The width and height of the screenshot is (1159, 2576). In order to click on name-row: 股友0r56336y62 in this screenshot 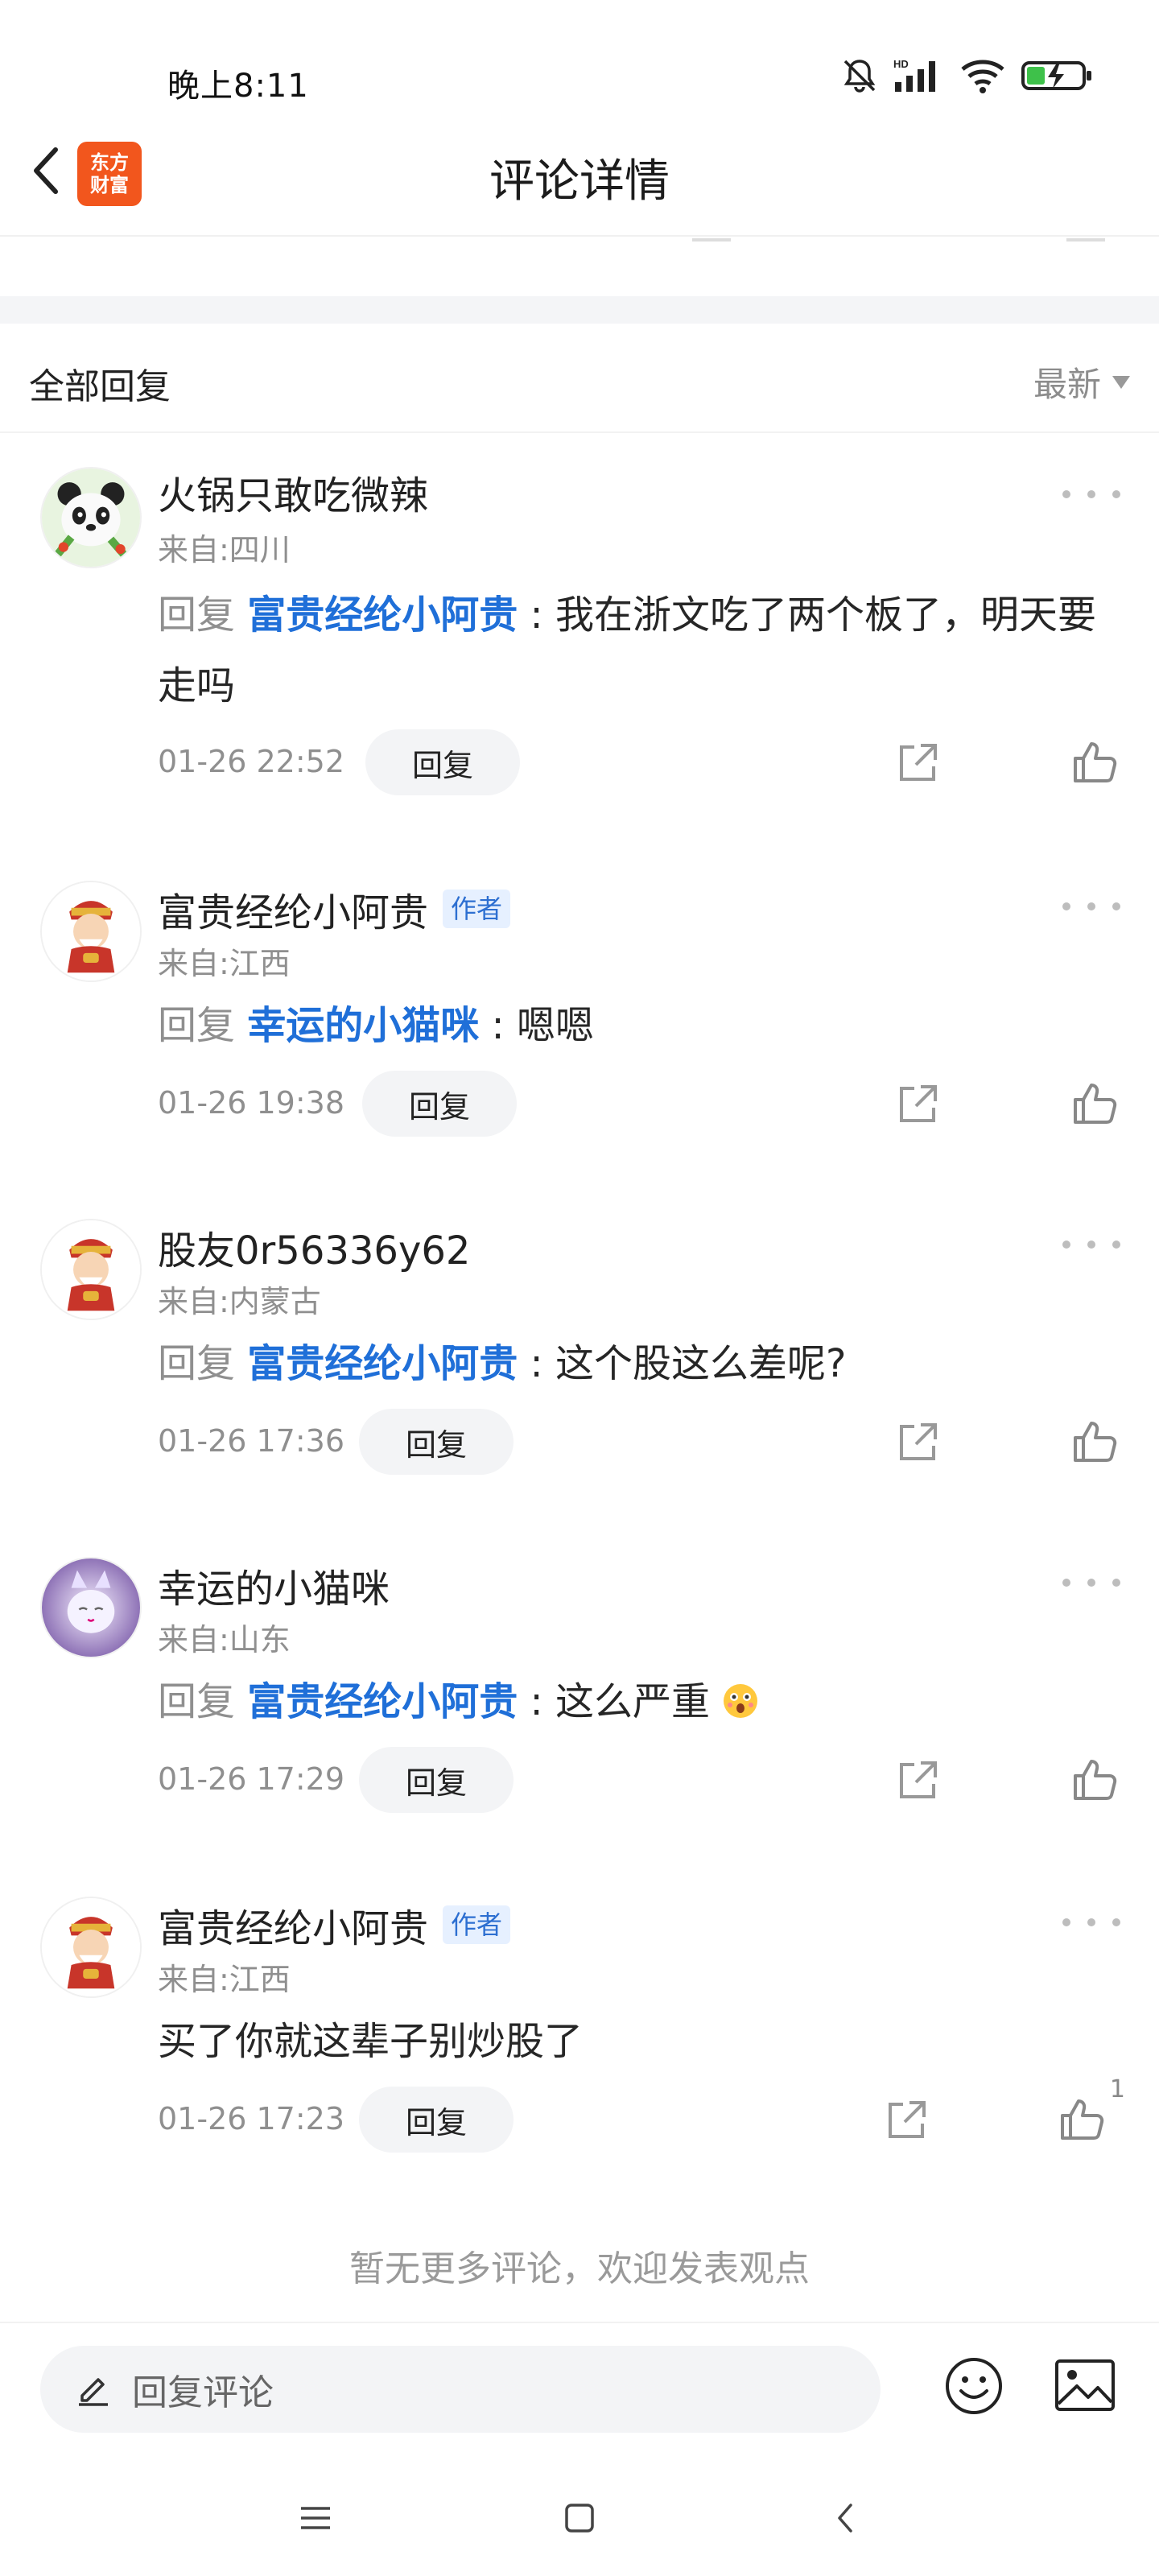, I will do `click(314, 1247)`.